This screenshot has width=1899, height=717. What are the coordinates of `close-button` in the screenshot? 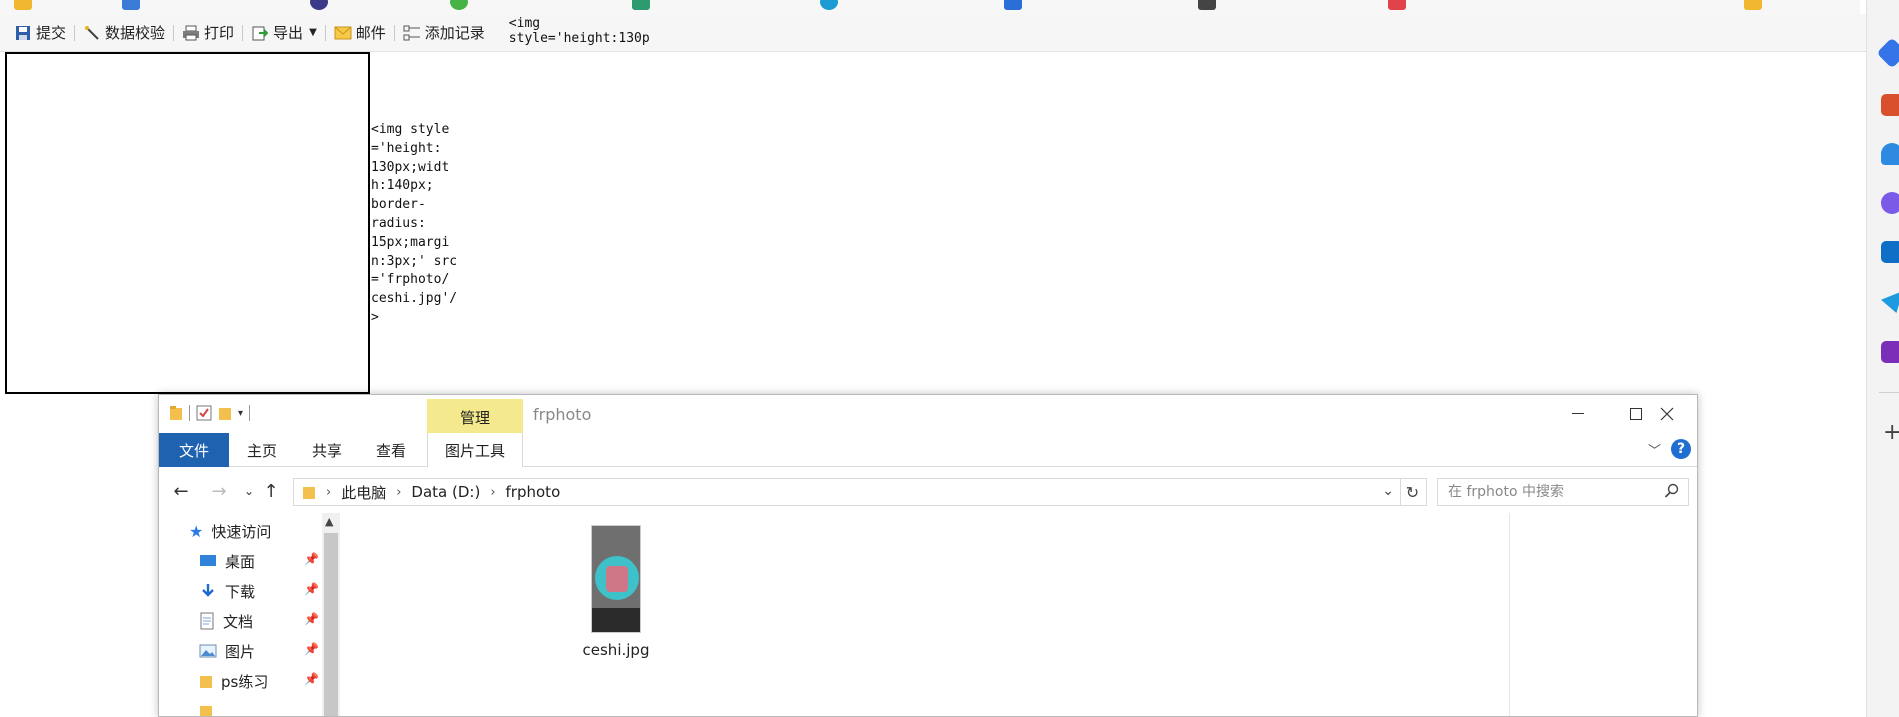 It's located at (1667, 414).